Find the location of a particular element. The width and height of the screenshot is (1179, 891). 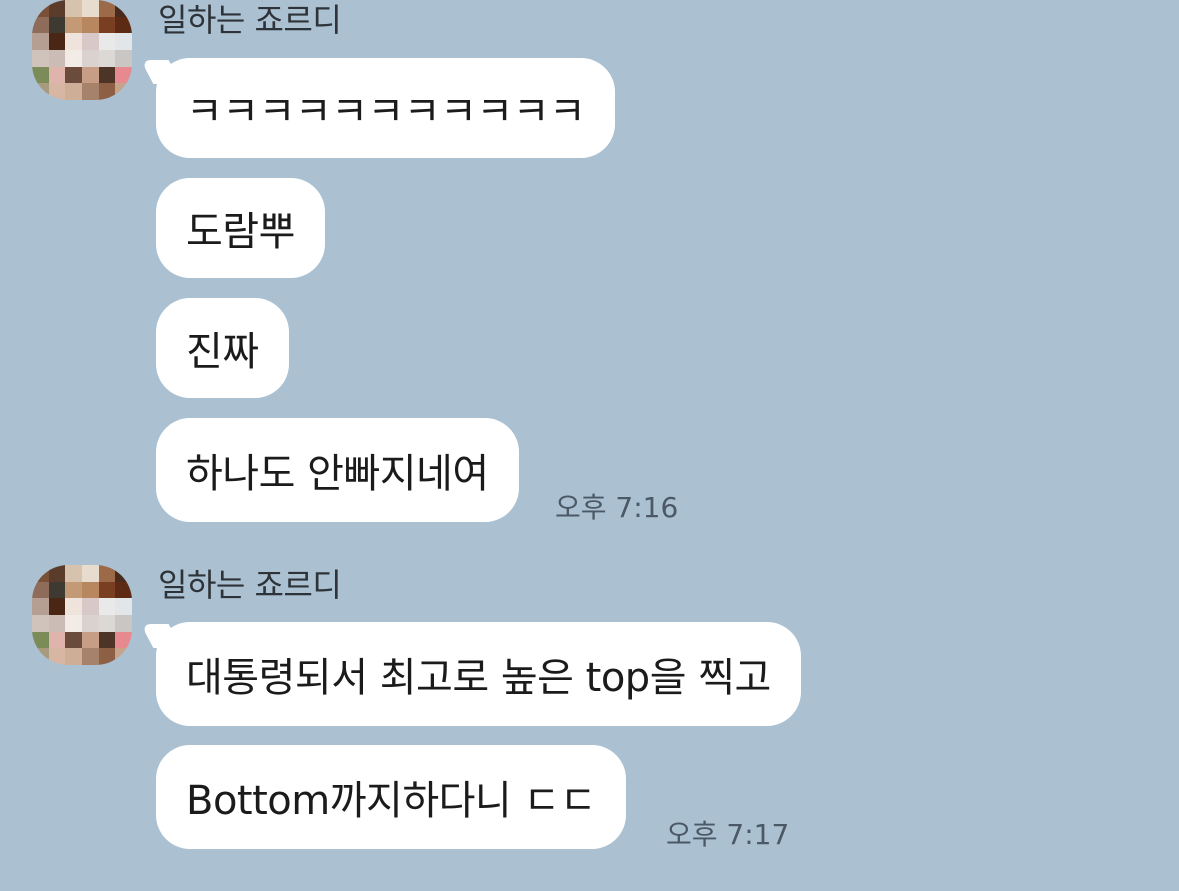

message-text: 대통령되서 최고로 높은 top을 찍고 is located at coordinates (478, 678).